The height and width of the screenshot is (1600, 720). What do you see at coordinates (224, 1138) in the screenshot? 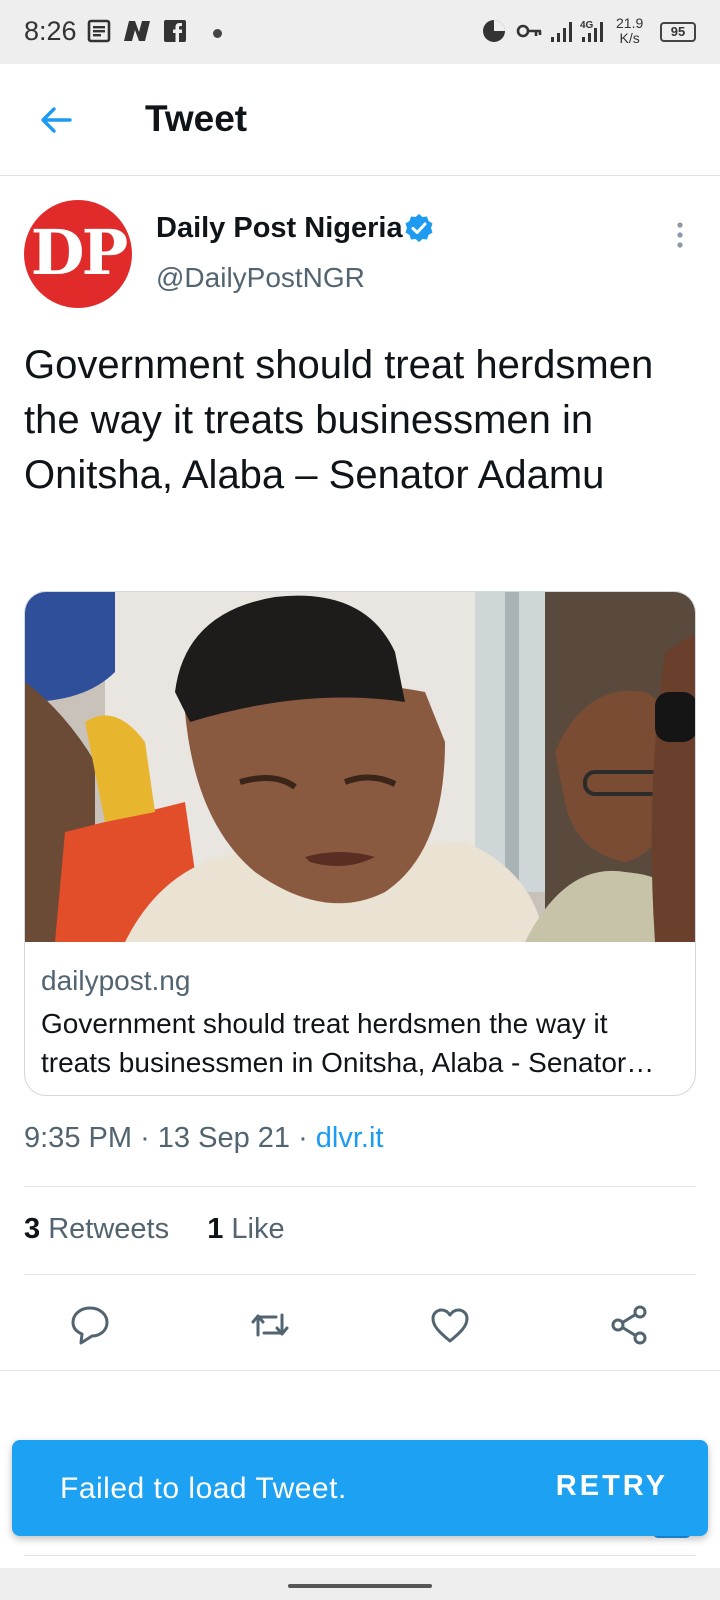
I see `tweet-date: 13 Sep 21` at bounding box center [224, 1138].